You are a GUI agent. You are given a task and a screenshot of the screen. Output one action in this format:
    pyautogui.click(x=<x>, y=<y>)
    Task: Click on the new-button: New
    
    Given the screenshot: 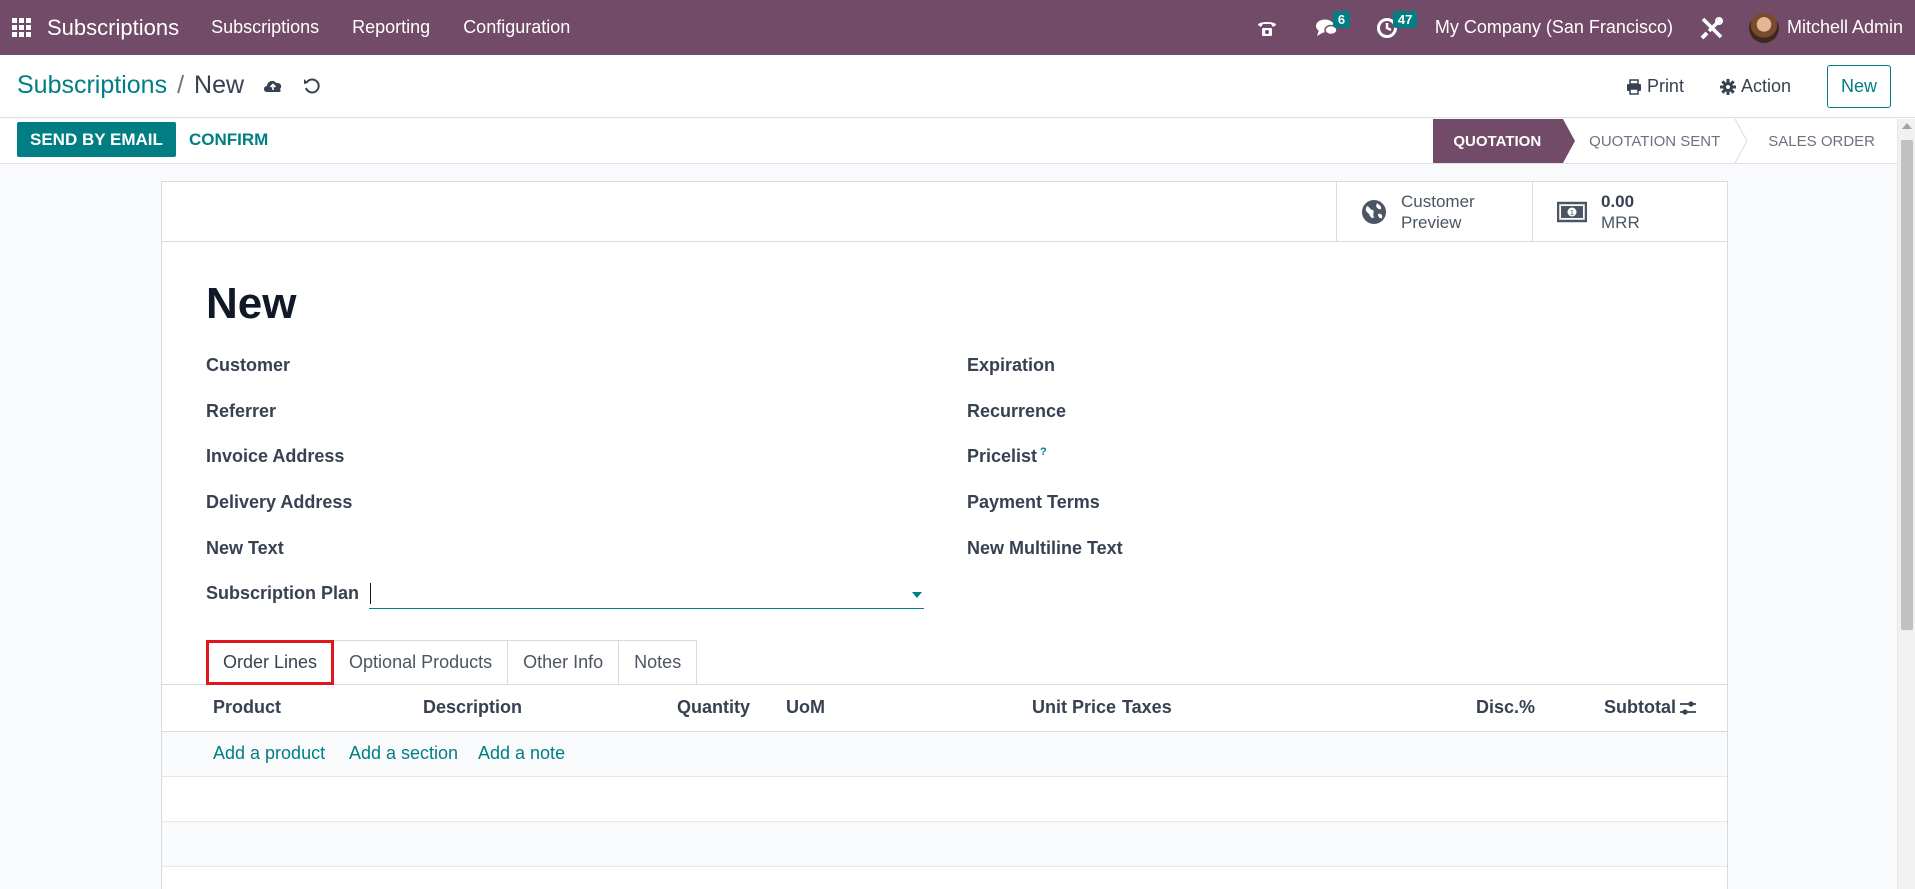 What is the action you would take?
    pyautogui.click(x=1858, y=86)
    